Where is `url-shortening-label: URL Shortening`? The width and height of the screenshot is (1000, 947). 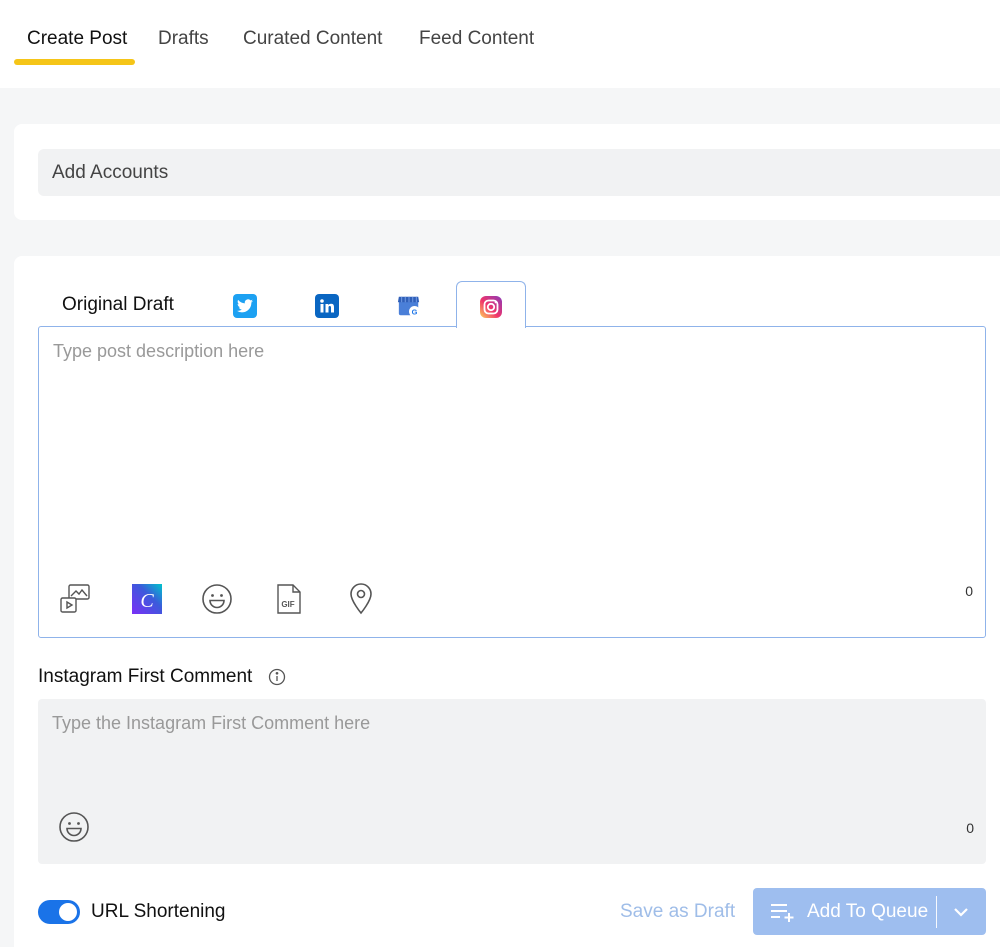 url-shortening-label: URL Shortening is located at coordinates (158, 911).